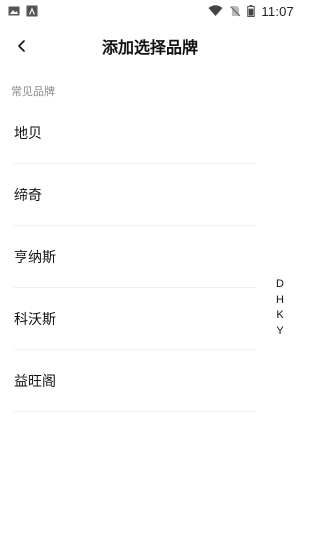  I want to click on app-icon, so click(32, 11).